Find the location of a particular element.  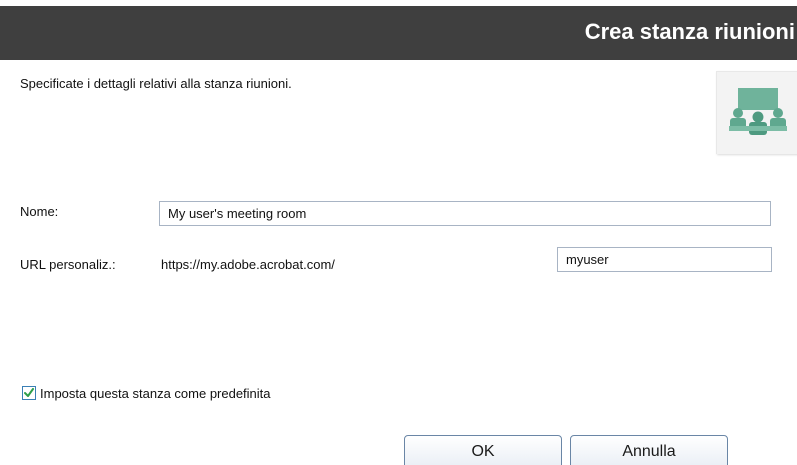

title-bar: Crea stanza riunioni is located at coordinates (398, 33).